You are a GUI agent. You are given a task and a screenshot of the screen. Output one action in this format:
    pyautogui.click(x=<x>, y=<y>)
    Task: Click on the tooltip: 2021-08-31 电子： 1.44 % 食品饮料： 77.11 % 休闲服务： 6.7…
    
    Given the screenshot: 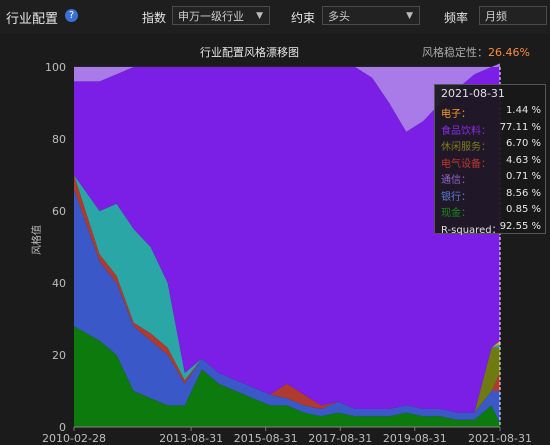 What is the action you would take?
    pyautogui.click(x=490, y=160)
    